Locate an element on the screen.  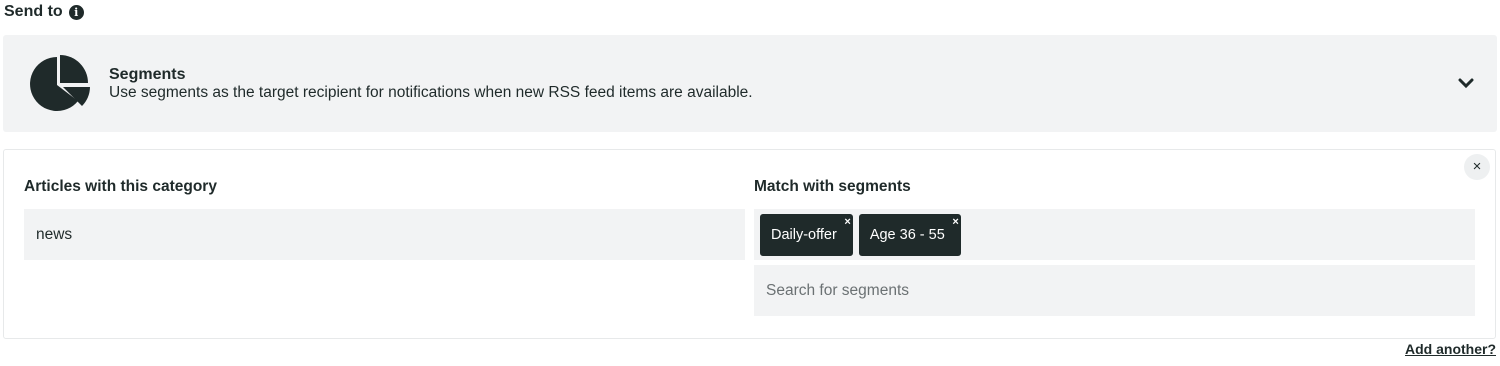
info-icon: i is located at coordinates (76, 12).